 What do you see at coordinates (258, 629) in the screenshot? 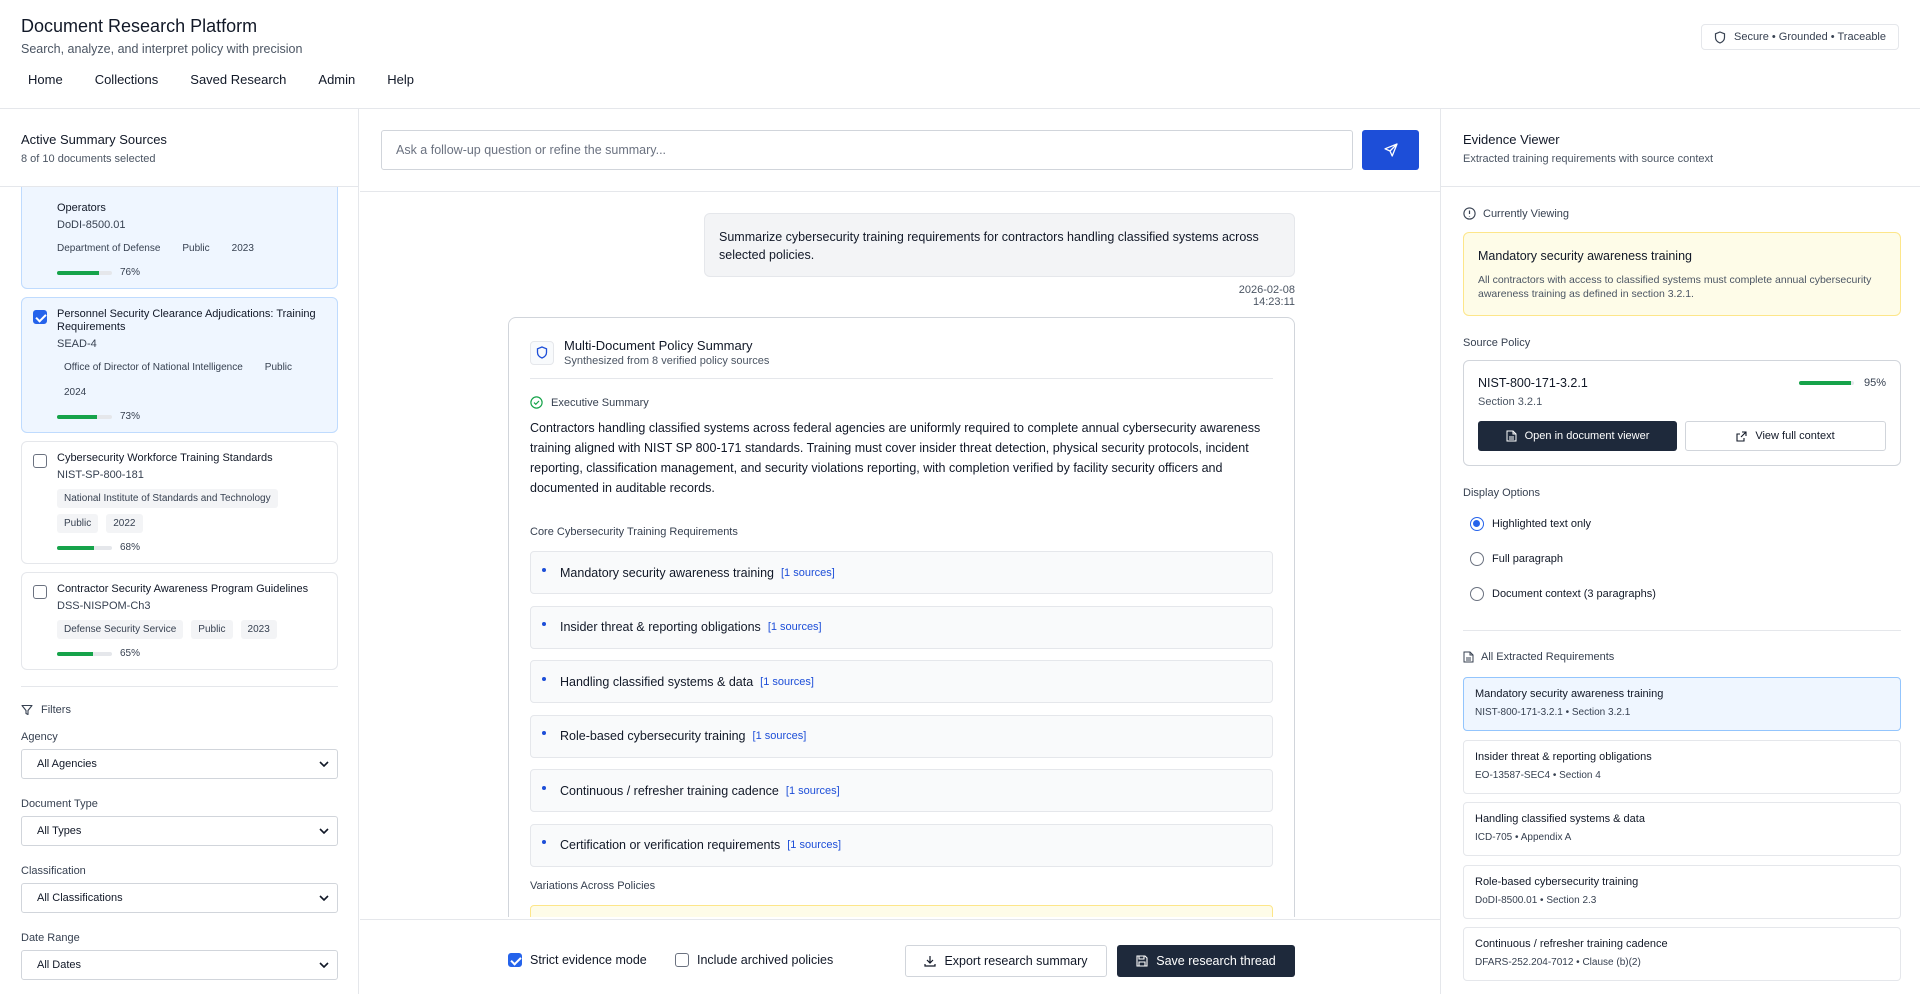
I see `tag-year: 2023` at bounding box center [258, 629].